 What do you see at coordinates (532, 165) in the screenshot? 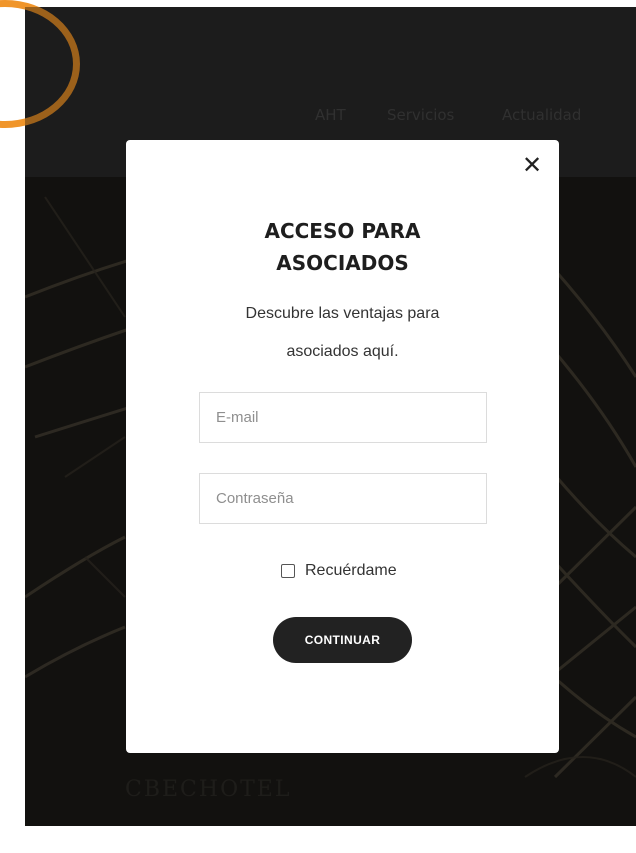
I see `close-icon: ✕` at bounding box center [532, 165].